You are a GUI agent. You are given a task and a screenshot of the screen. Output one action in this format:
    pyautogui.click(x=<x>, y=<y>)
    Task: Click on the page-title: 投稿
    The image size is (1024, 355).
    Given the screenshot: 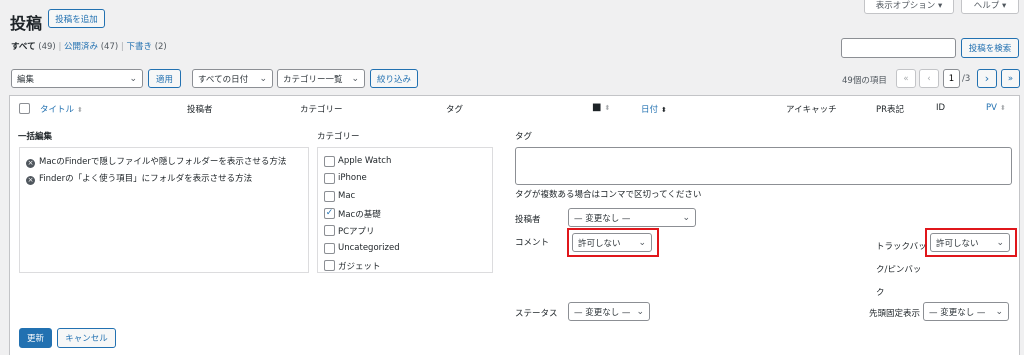 What is the action you would take?
    pyautogui.click(x=26, y=23)
    